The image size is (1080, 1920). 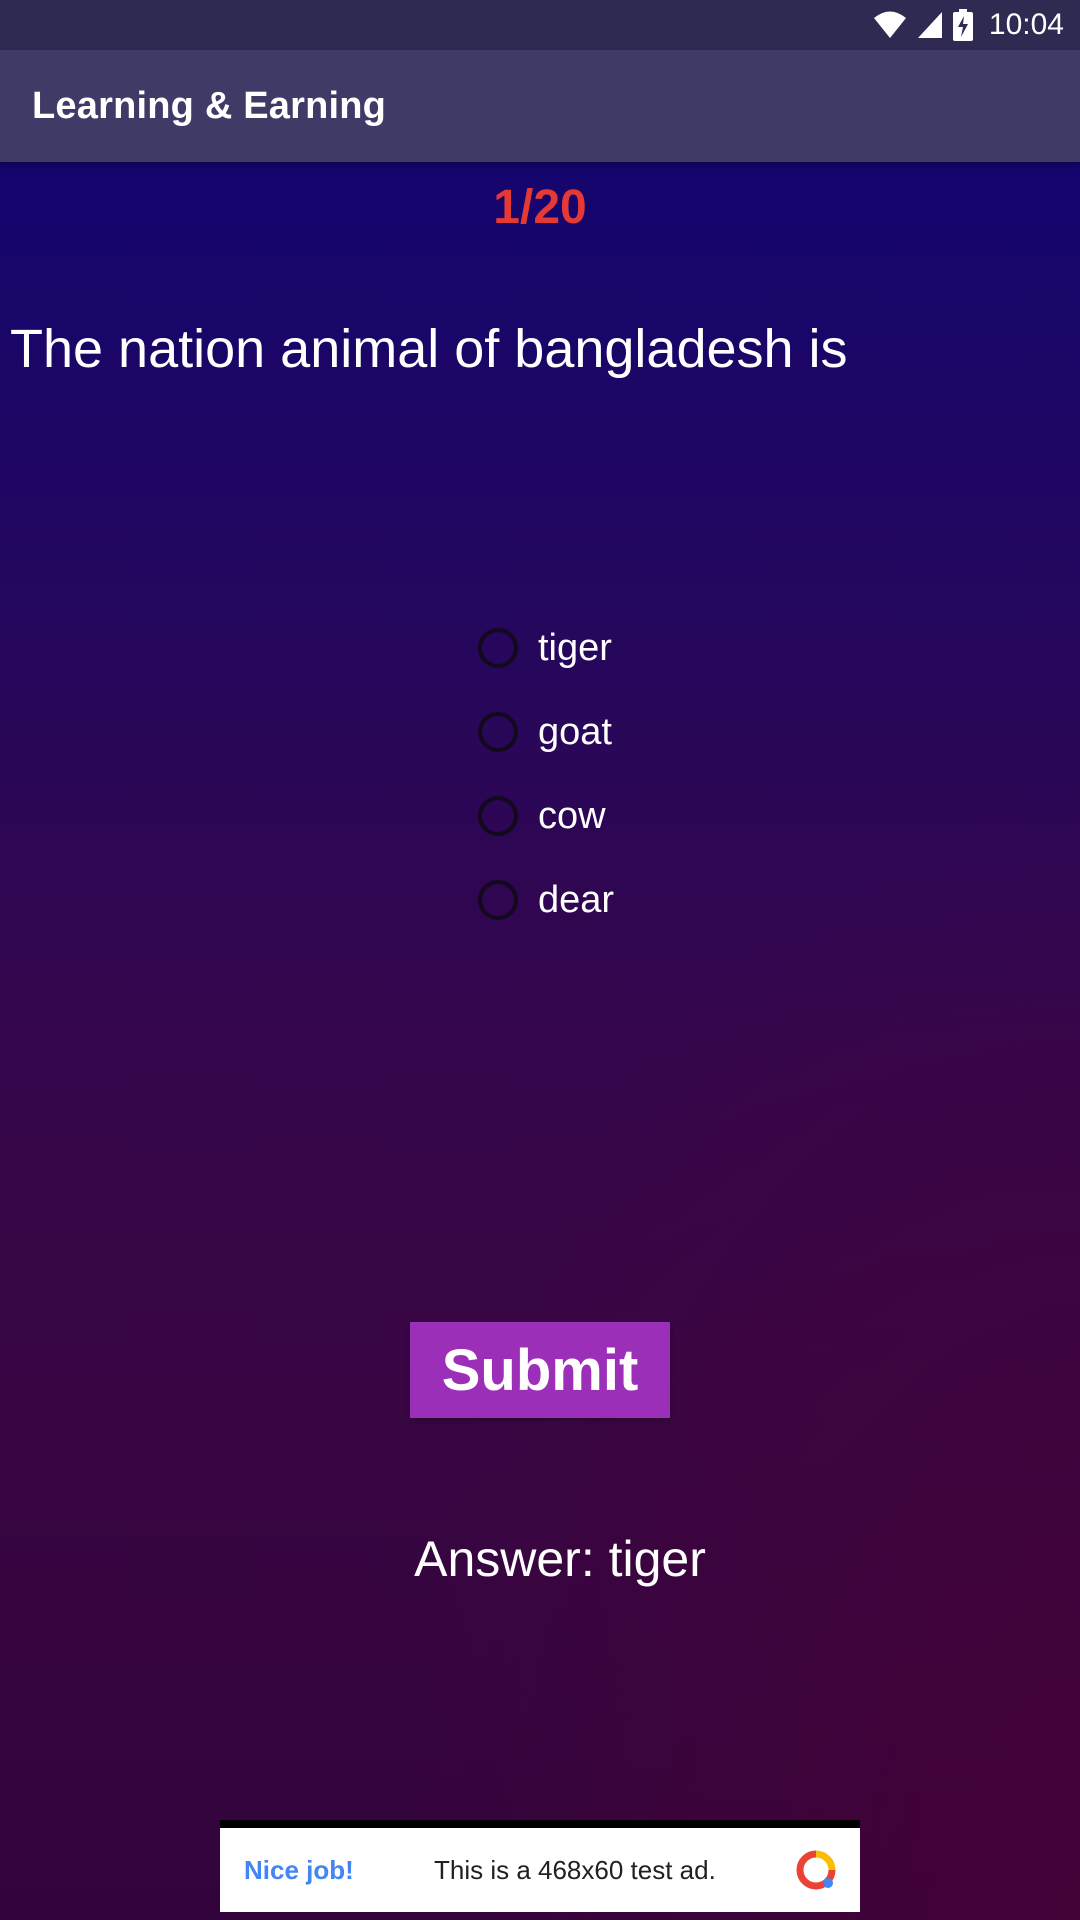 I want to click on ad-nice-label: Nice job!, so click(x=299, y=1870).